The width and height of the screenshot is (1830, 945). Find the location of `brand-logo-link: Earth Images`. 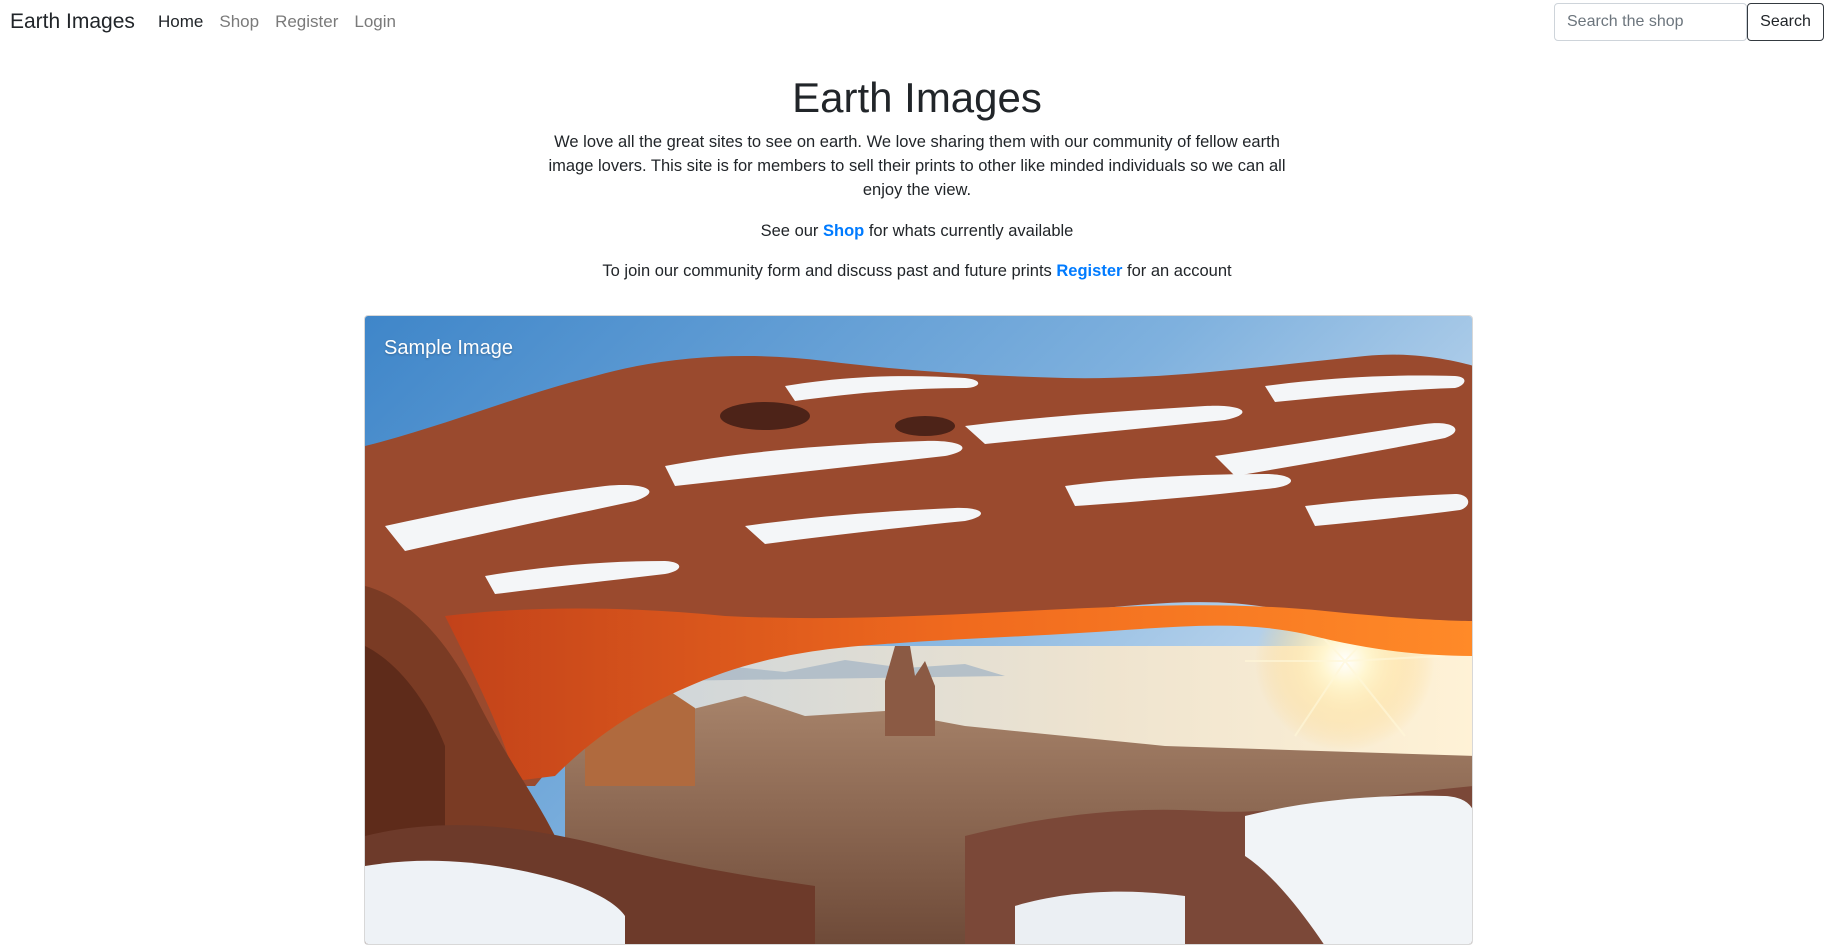

brand-logo-link: Earth Images is located at coordinates (72, 22).